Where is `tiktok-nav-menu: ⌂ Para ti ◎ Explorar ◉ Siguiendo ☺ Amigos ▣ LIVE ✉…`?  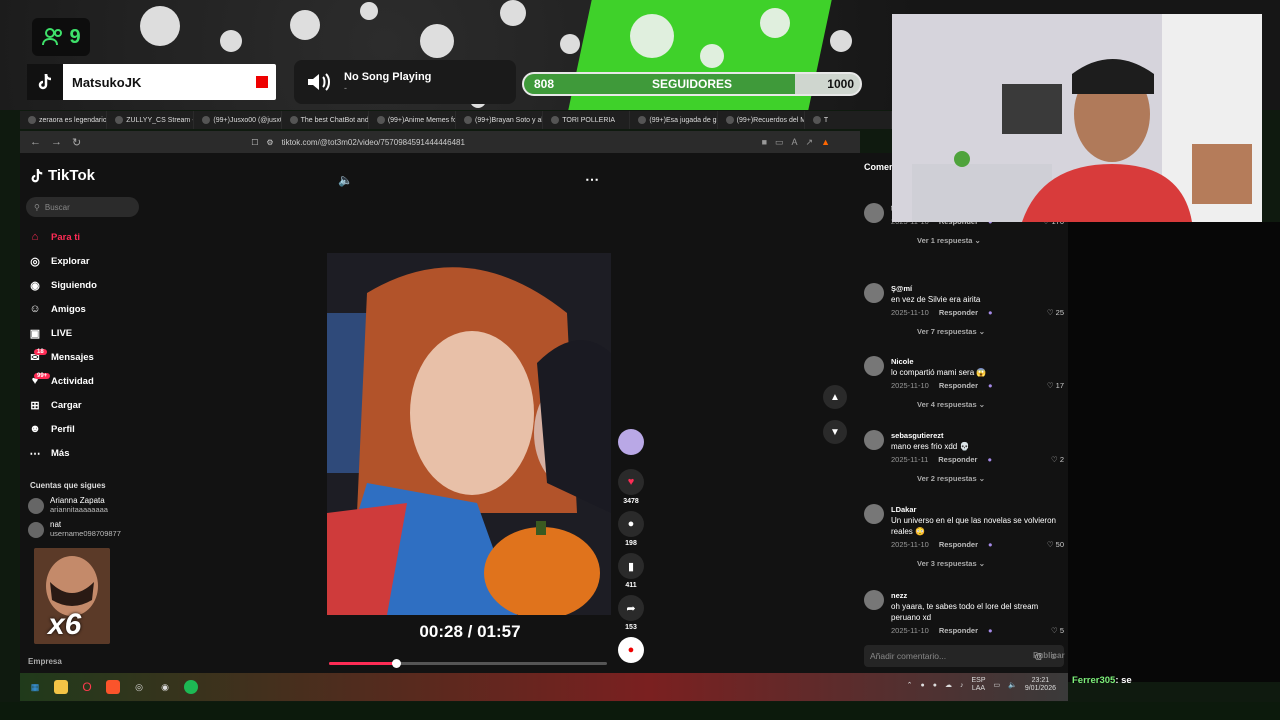 tiktok-nav-menu: ⌂ Para ti ◎ Explorar ◉ Siguiendo ☺ Amigos ▣ LIVE ✉… is located at coordinates (62, 345).